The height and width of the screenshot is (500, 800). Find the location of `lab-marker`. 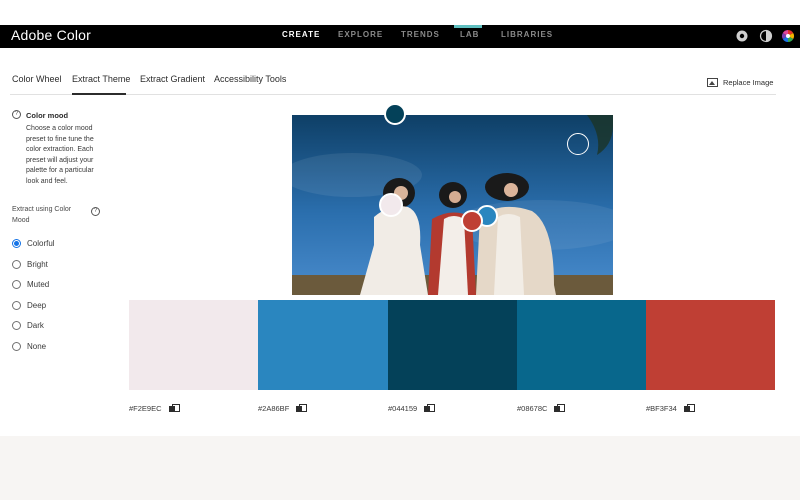

lab-marker is located at coordinates (468, 26).